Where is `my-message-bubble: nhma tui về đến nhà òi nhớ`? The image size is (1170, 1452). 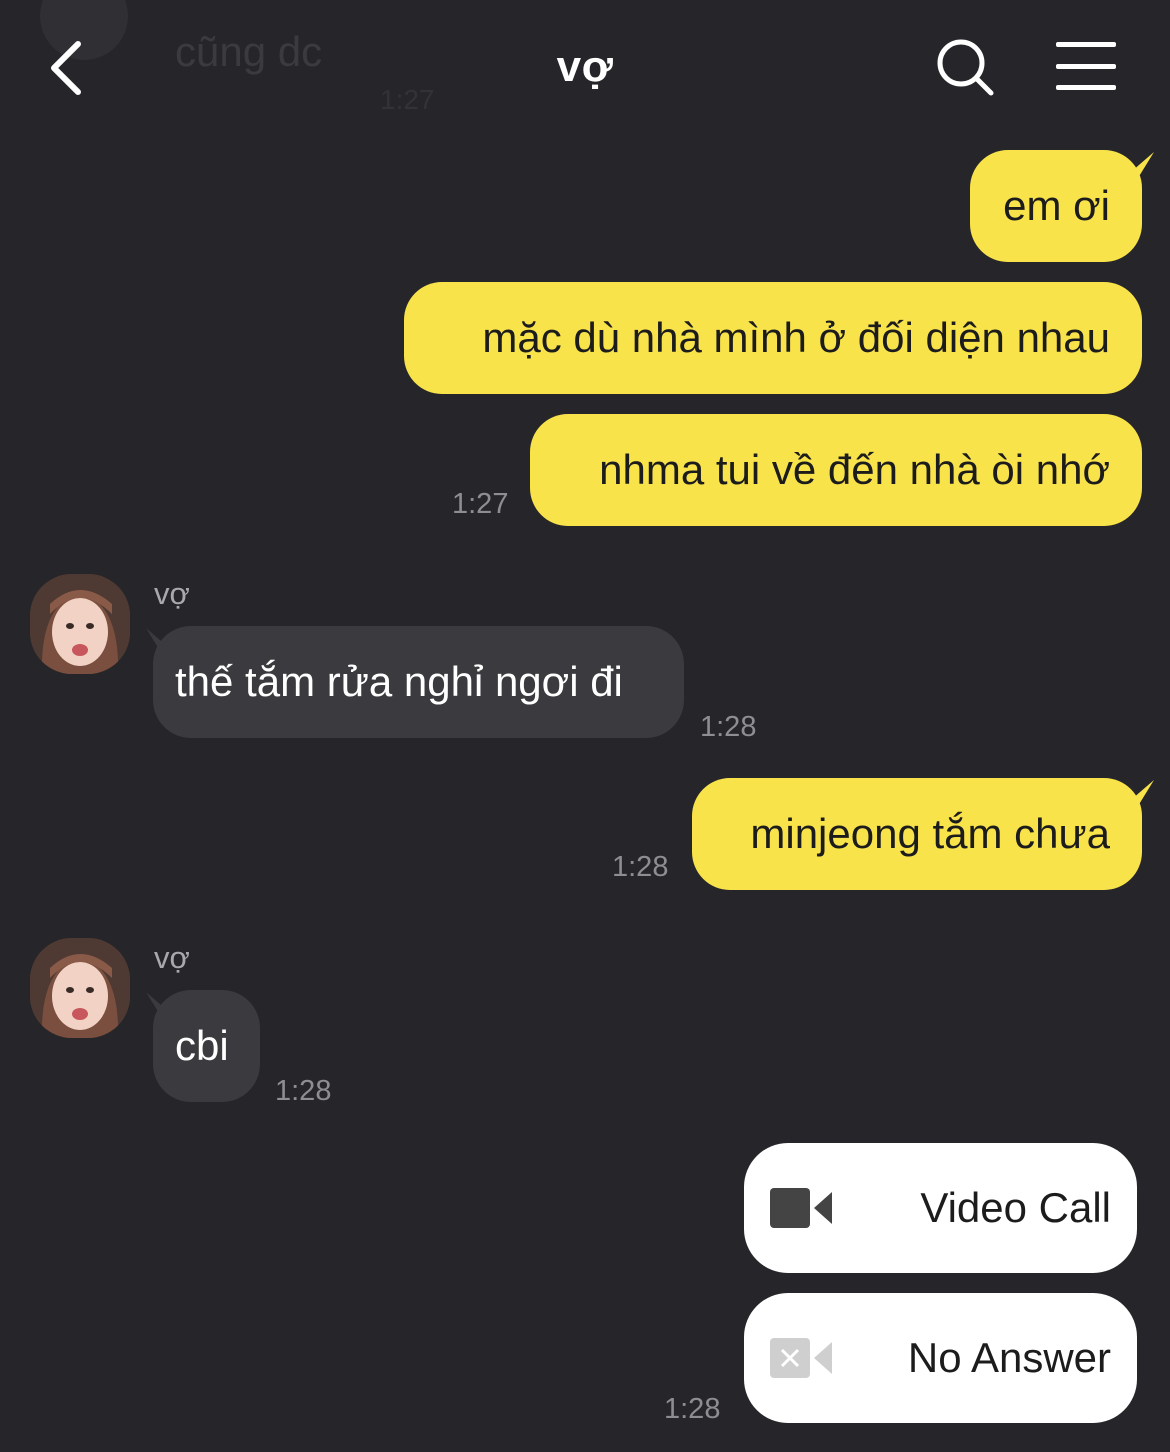
my-message-bubble: nhma tui về đến nhà òi nhớ is located at coordinates (836, 470).